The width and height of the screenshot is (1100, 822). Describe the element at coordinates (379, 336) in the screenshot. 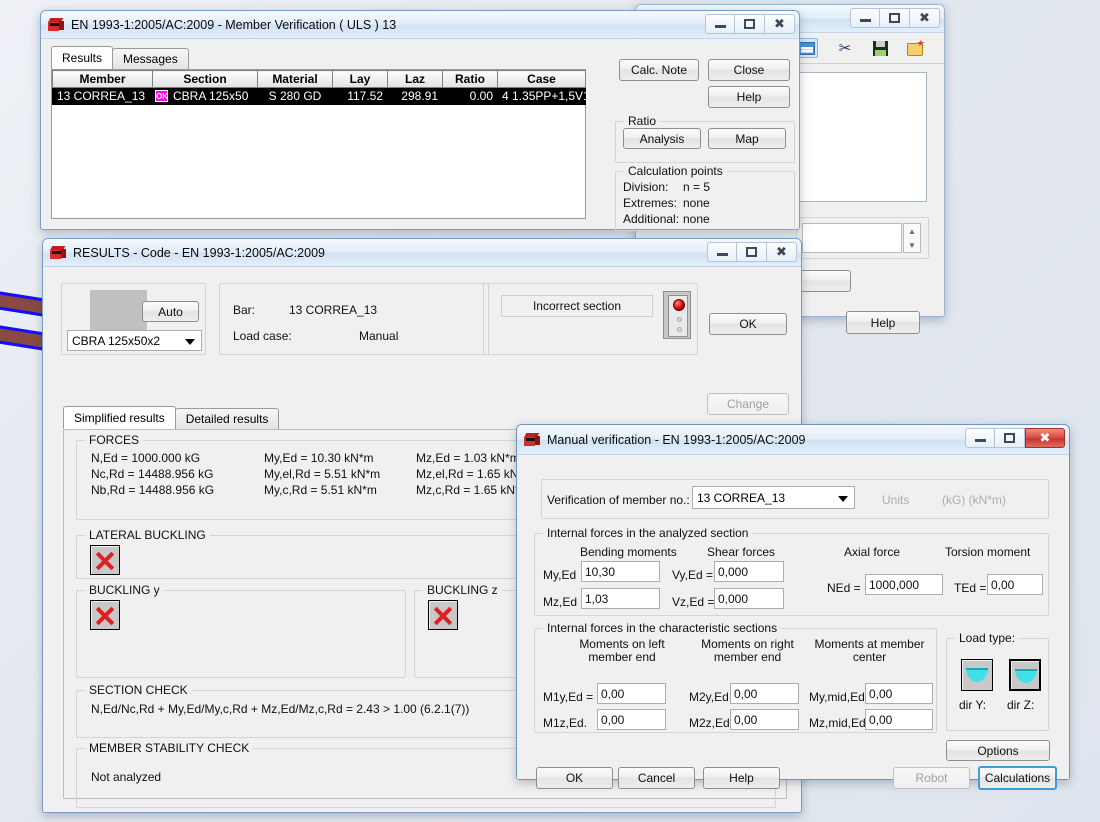

I see `loadcase-value: Manual` at that location.